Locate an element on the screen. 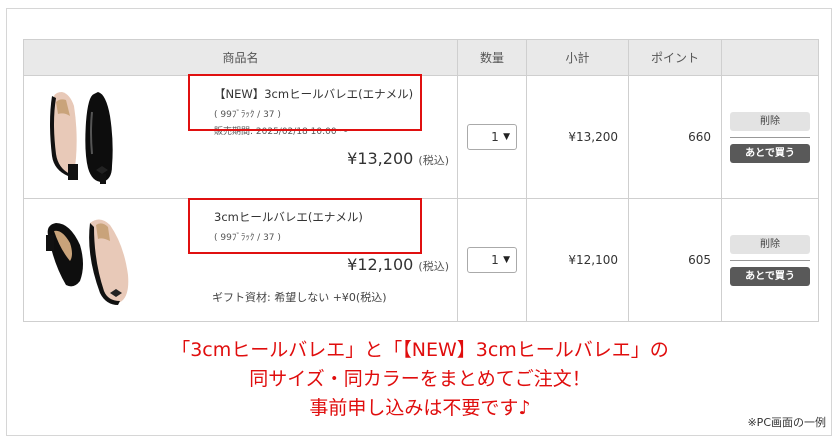  pc-screen-note: ※PC画面の一例 is located at coordinates (786, 422).